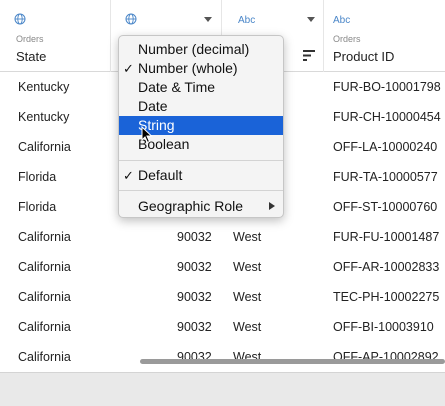 Image resolution: width=445 pixels, height=406 pixels. What do you see at coordinates (222, 237) in the screenshot?
I see `table-row: California 90032 West FUR-FU-10001487` at bounding box center [222, 237].